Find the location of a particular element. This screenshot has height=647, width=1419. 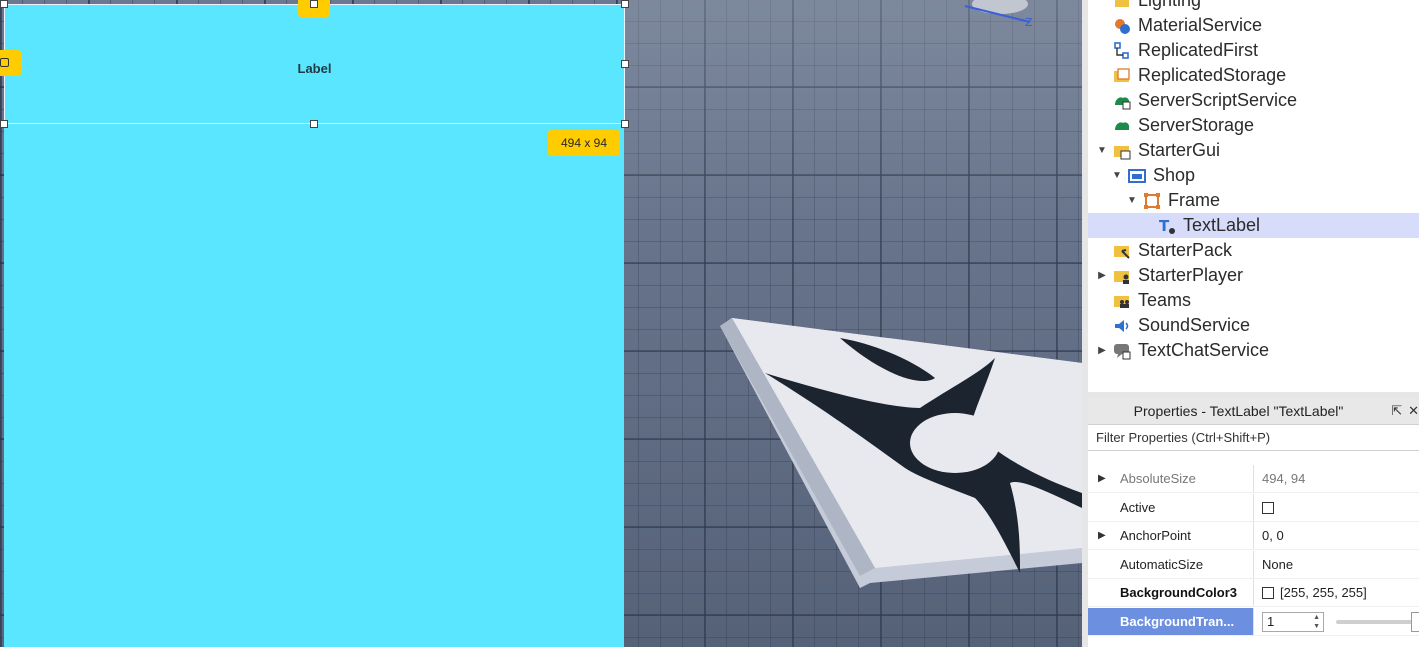

property-row-anchorpoint: ▶ AnchorPoint 0, 0 is located at coordinates (1253, 536).